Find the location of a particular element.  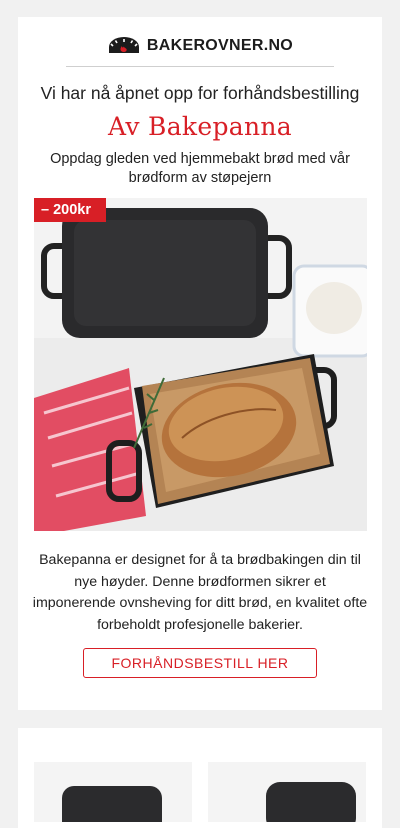

product-title: Av Bakepanna is located at coordinates (200, 126).